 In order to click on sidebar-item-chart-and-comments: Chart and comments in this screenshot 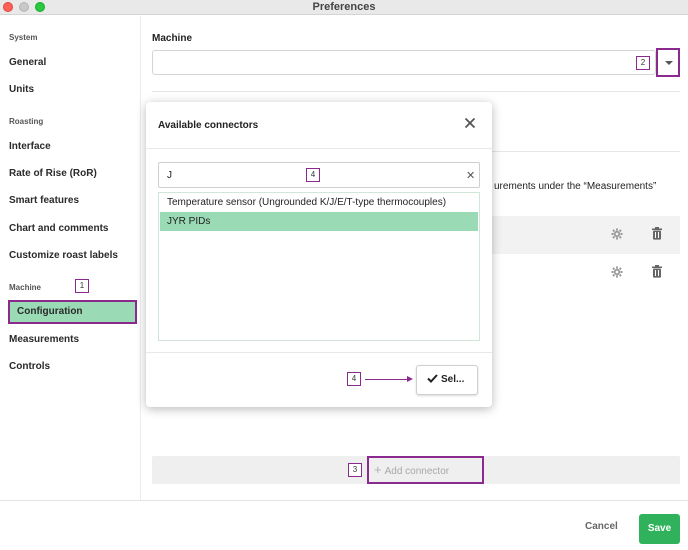, I will do `click(58, 228)`.